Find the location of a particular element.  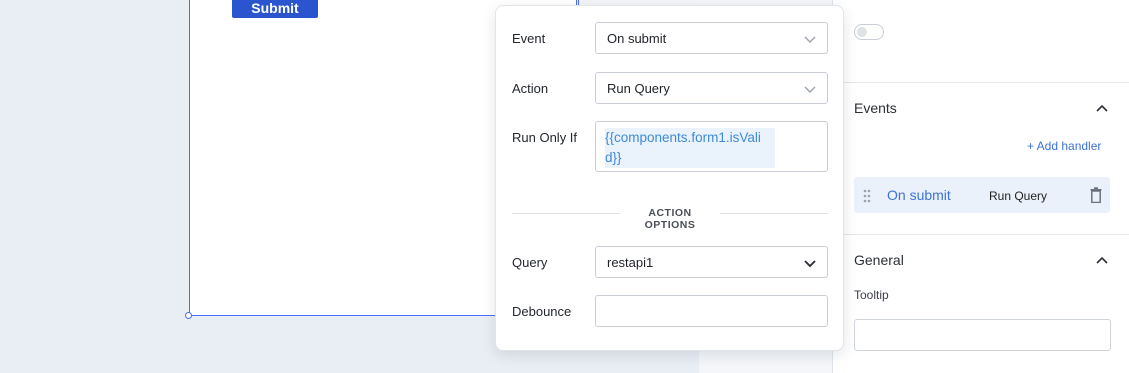

query-label: Query is located at coordinates (530, 262).